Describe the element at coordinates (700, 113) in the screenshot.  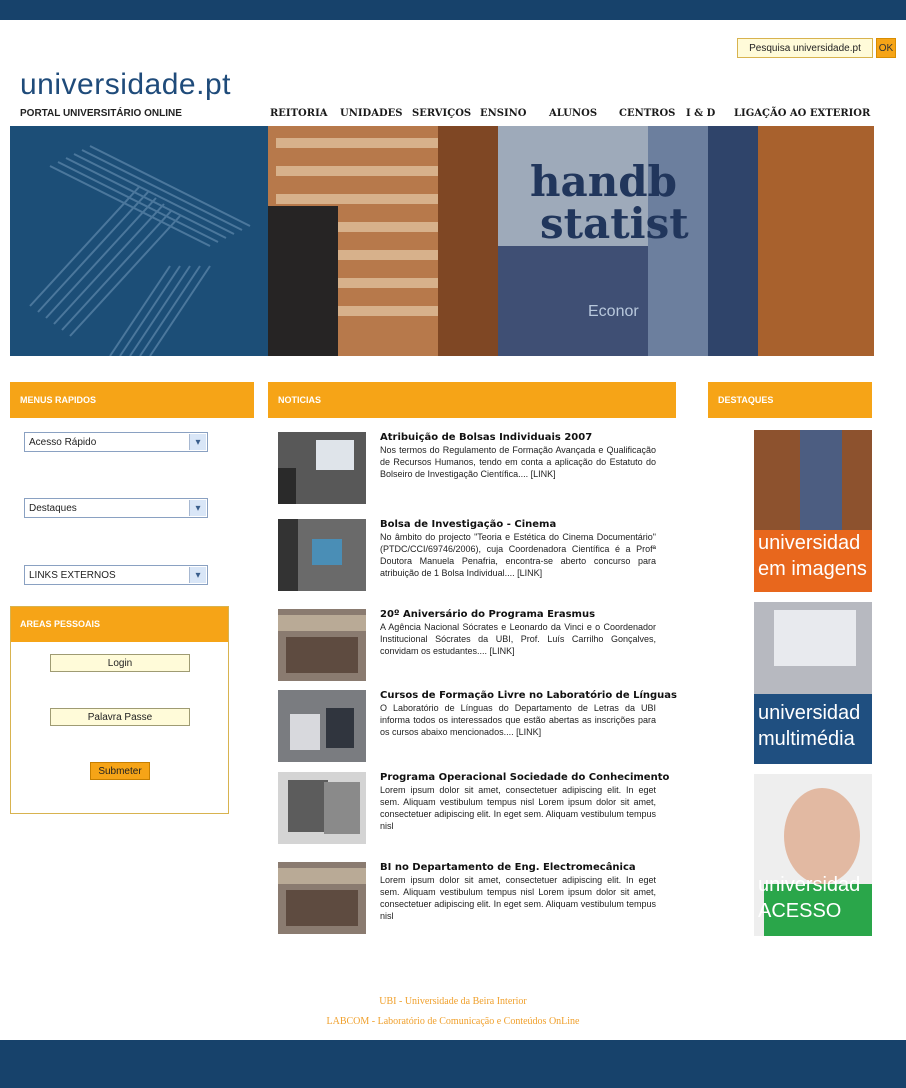
I see `nav-i-d: I & D` at that location.